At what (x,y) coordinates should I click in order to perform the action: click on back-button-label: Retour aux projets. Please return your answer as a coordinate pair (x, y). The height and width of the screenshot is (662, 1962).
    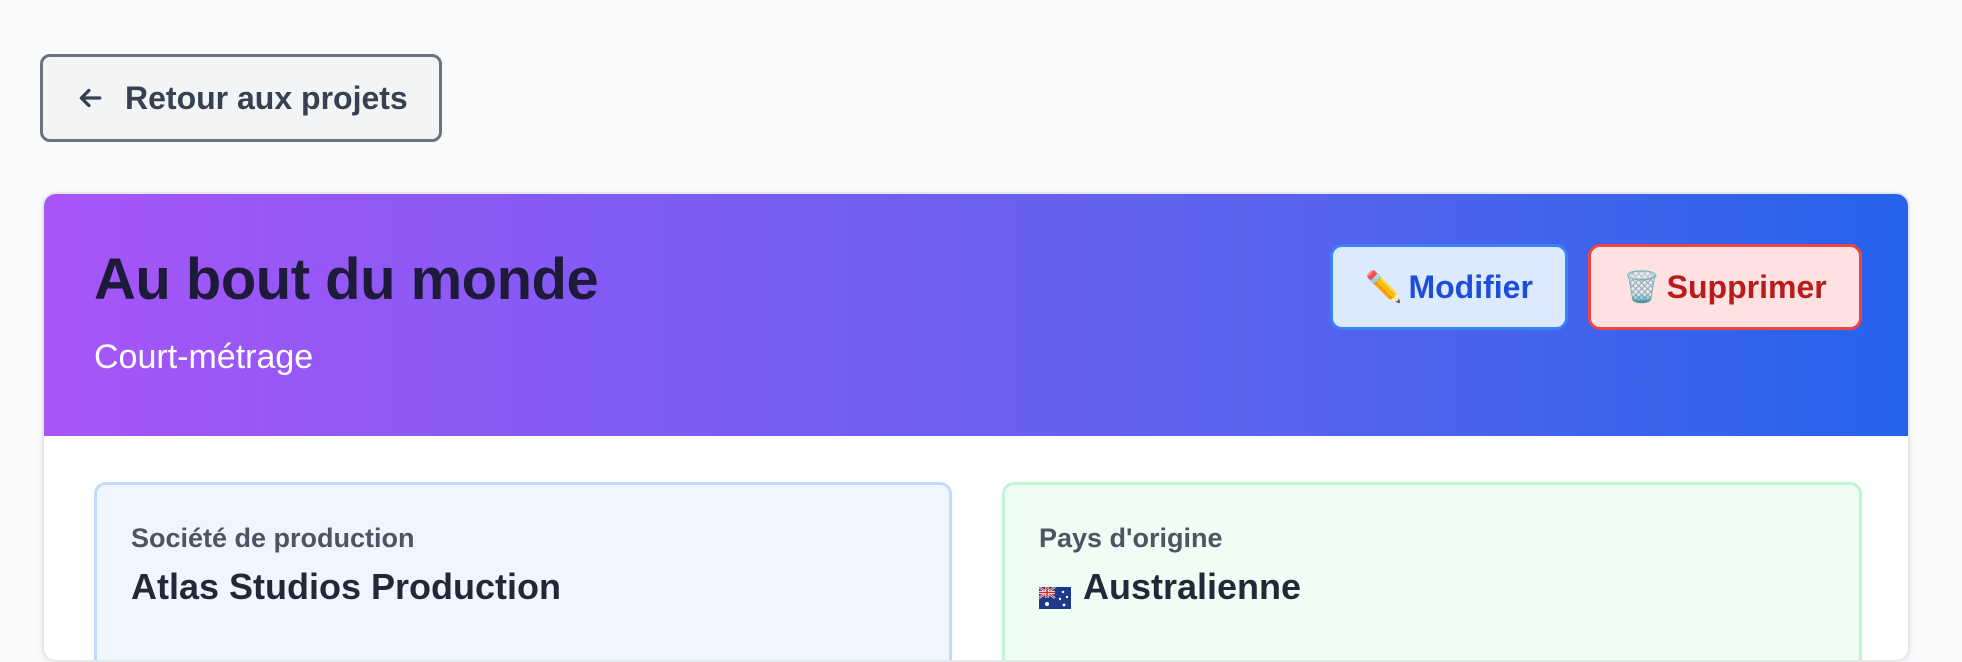
    Looking at the image, I should click on (266, 97).